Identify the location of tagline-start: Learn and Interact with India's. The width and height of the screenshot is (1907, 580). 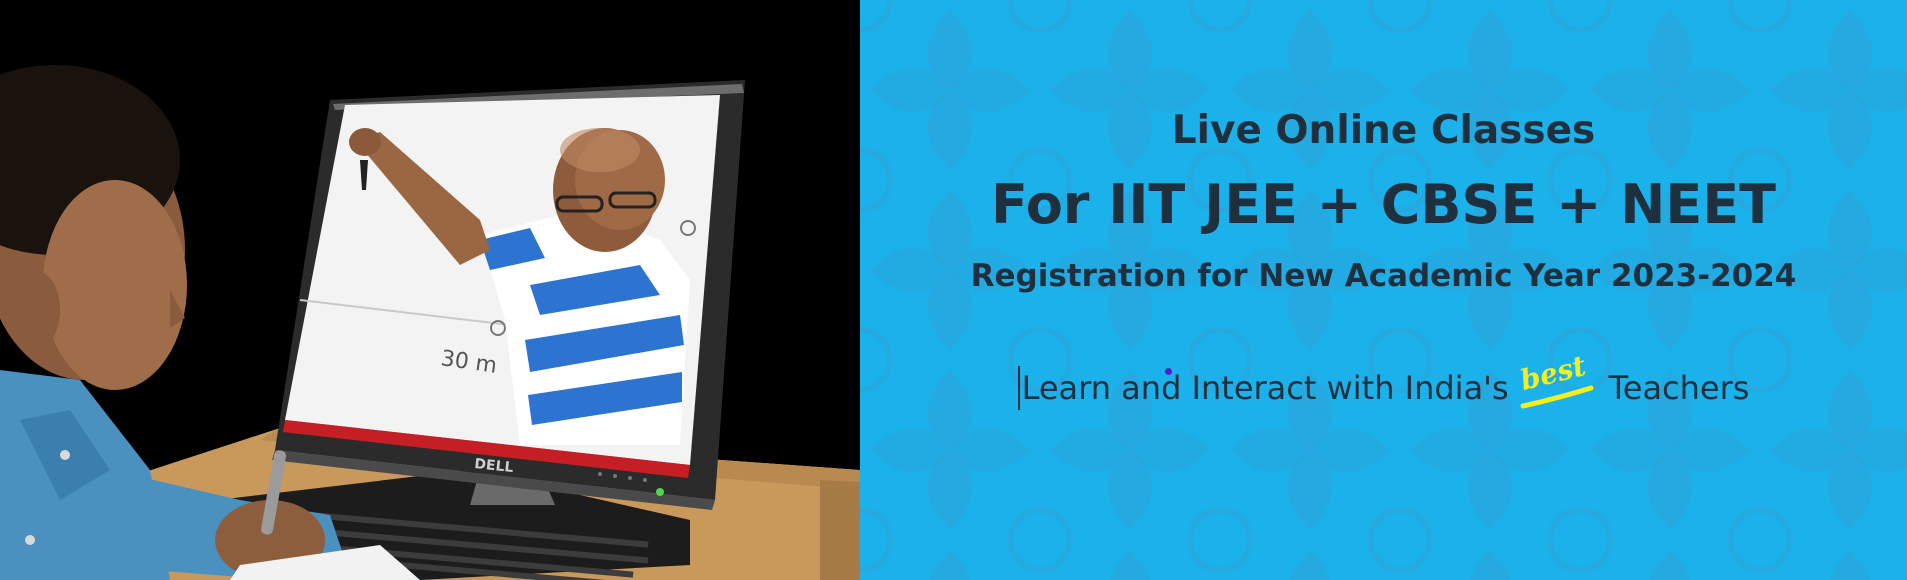
(1265, 388).